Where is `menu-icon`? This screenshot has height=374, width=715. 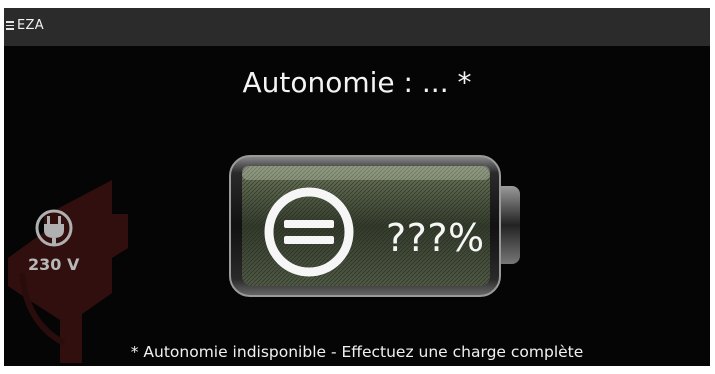
menu-icon is located at coordinates (10, 25).